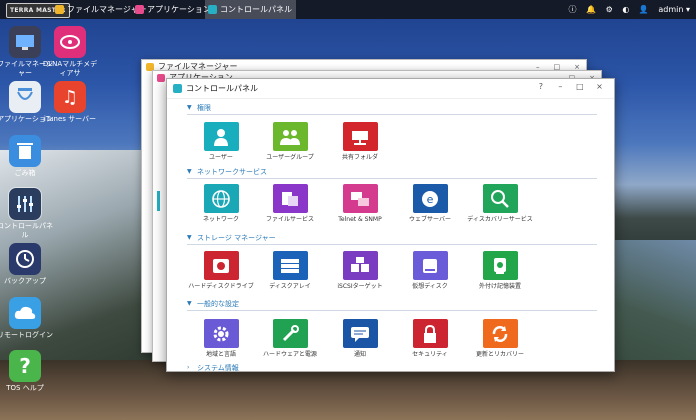 This screenshot has width=696, height=420. What do you see at coordinates (579, 86) in the screenshot?
I see `maximize-button: □` at bounding box center [579, 86].